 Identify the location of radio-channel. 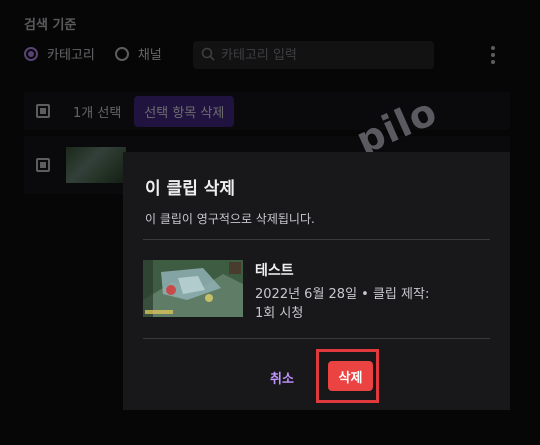
(121, 53).